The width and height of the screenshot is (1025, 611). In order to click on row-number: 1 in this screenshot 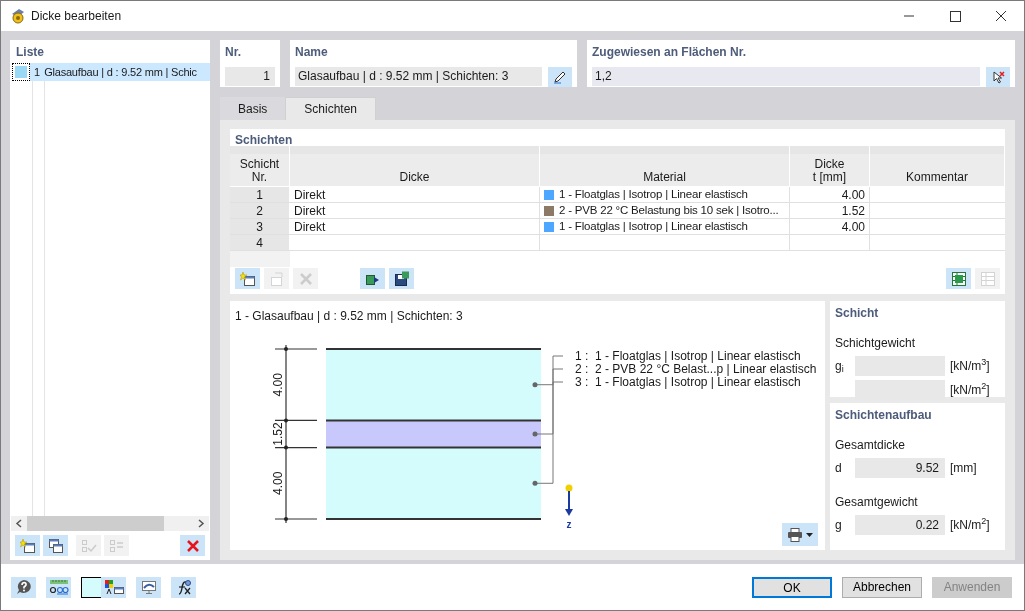, I will do `click(260, 194)`.